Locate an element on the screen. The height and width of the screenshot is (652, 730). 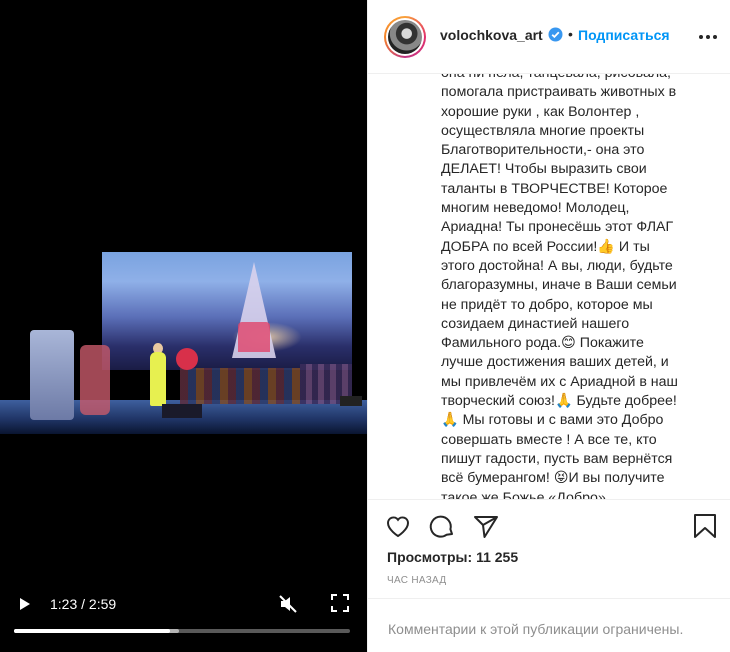
eiffel-tower-light is located at coordinates (254, 337).